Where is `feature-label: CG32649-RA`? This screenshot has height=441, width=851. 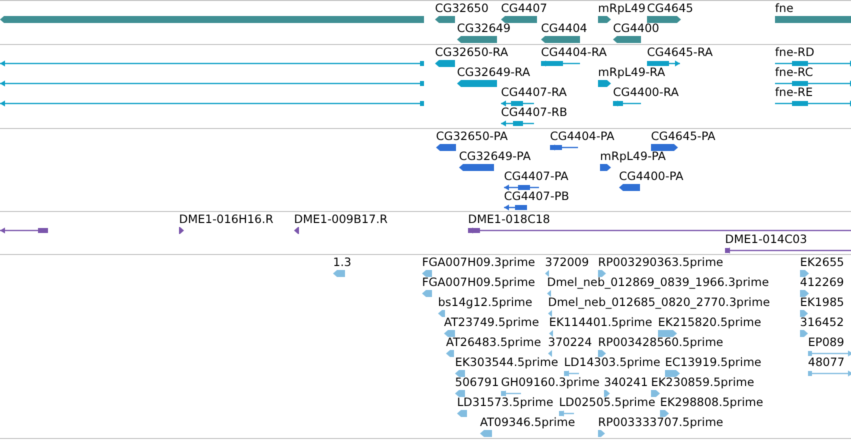 feature-label: CG32649-RA is located at coordinates (493, 72).